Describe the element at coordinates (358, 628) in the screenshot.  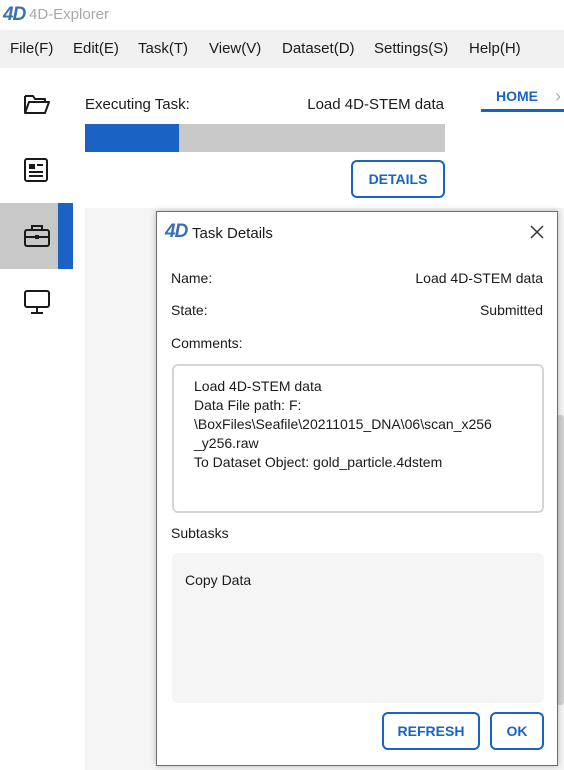
I see `subtasks-list: Copy Data` at that location.